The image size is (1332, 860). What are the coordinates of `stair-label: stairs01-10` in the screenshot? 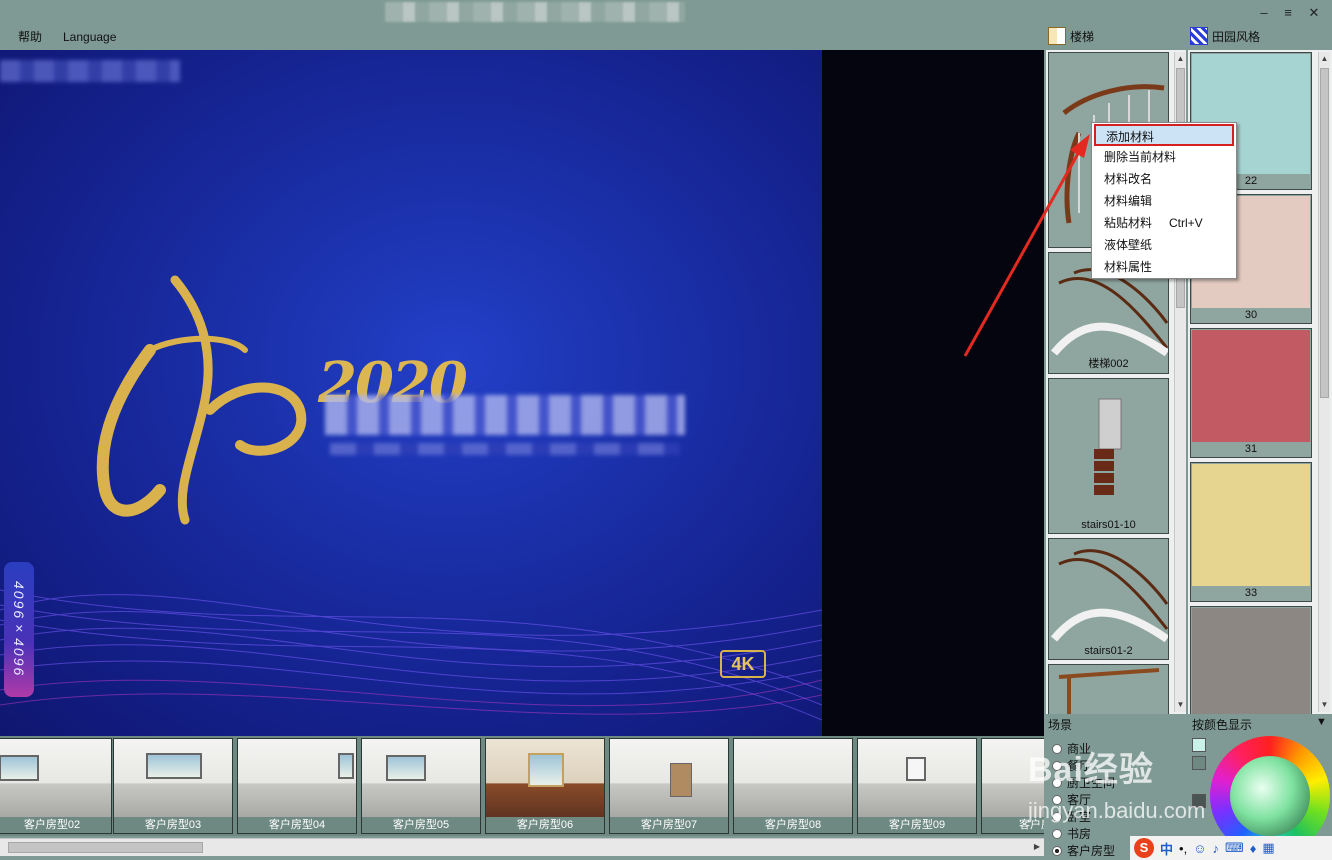 It's located at (1108, 525).